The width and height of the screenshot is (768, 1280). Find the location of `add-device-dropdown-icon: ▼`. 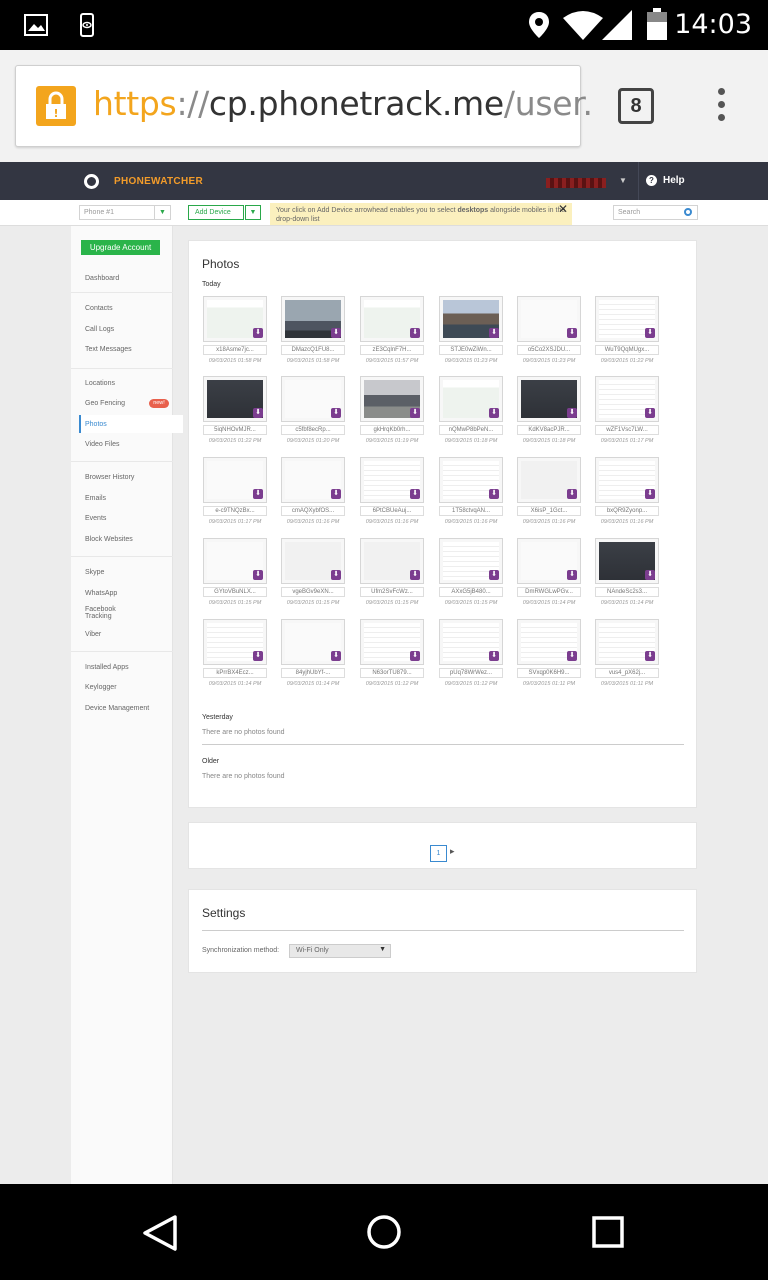

add-device-dropdown-icon: ▼ is located at coordinates (253, 212).